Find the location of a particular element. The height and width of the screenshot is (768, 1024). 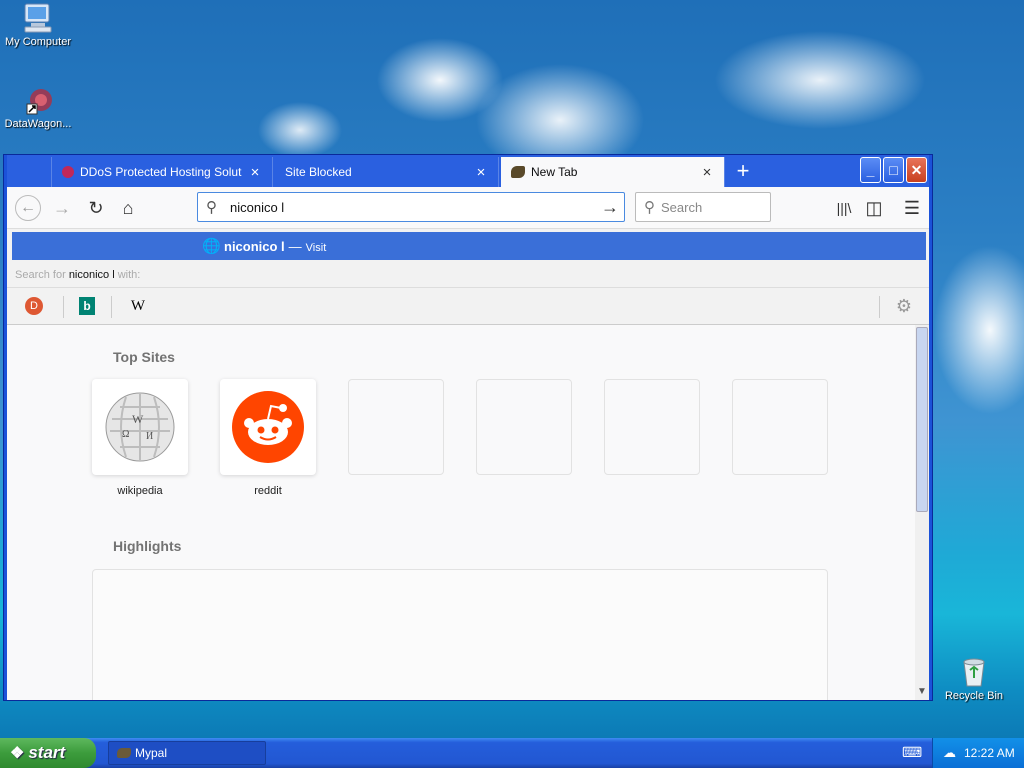

taskbar-item-label: Mypal is located at coordinates (151, 753).